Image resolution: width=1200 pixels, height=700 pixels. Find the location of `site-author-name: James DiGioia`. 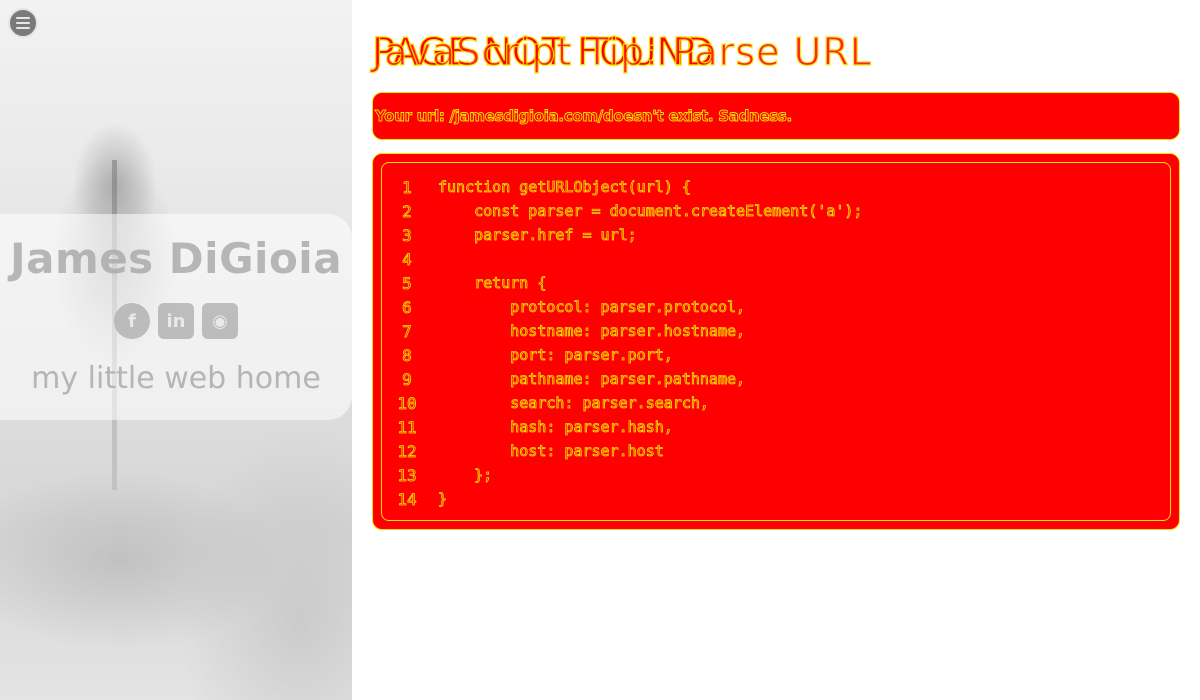

site-author-name: James DiGioia is located at coordinates (176, 258).